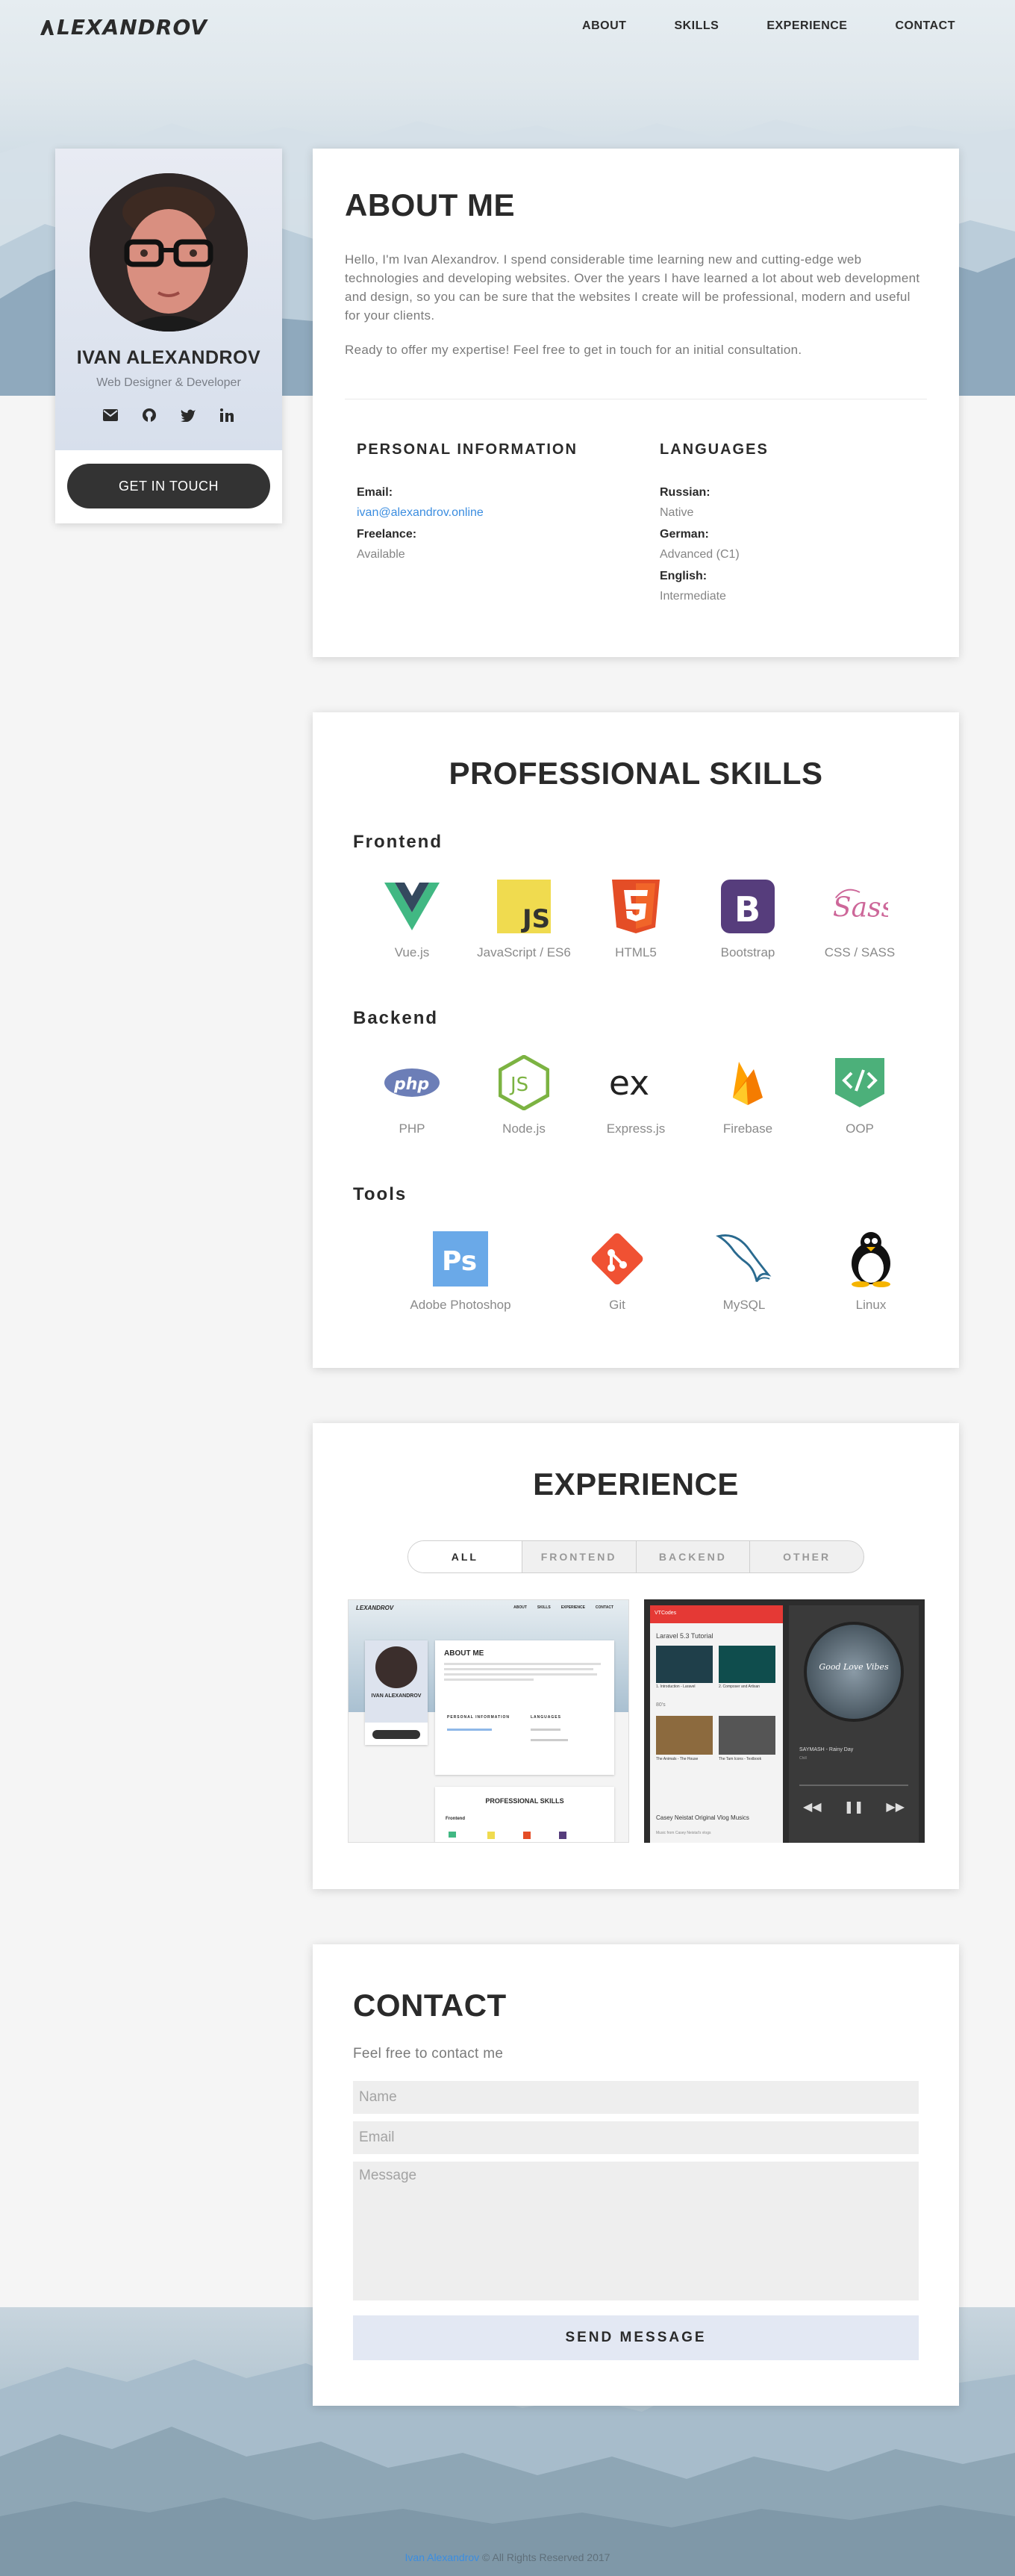 The image size is (1015, 2576). I want to click on nav-links: ABOUT SKILLS EXPERIENCE CONTACT, so click(768, 26).